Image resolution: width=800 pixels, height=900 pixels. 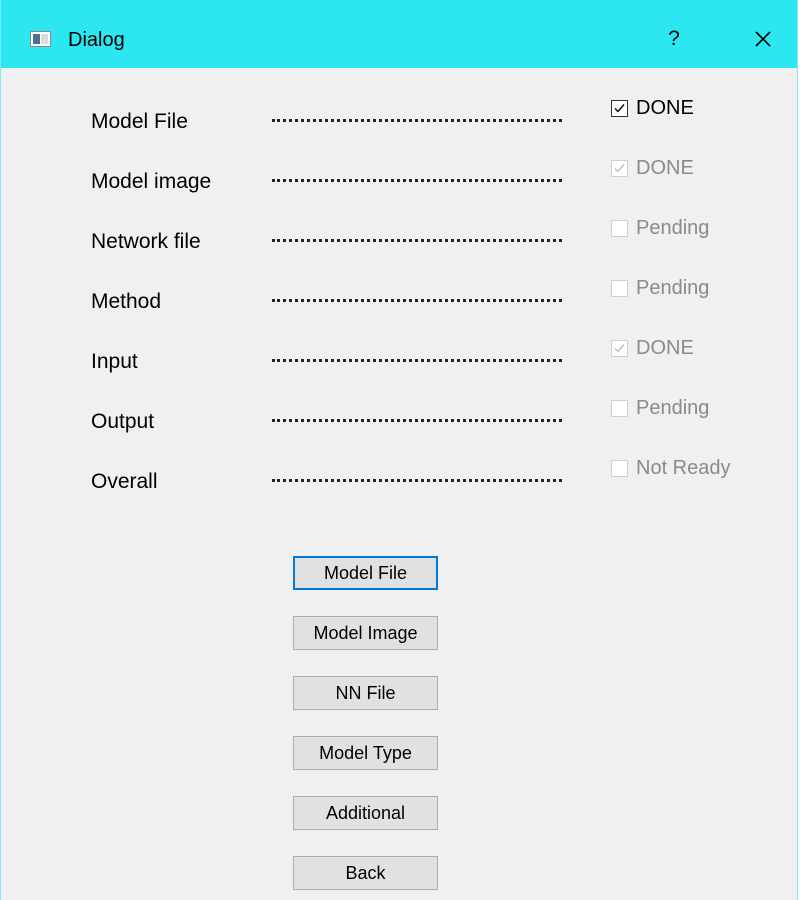 I want to click on row-label-overall: Overall, so click(x=124, y=481).